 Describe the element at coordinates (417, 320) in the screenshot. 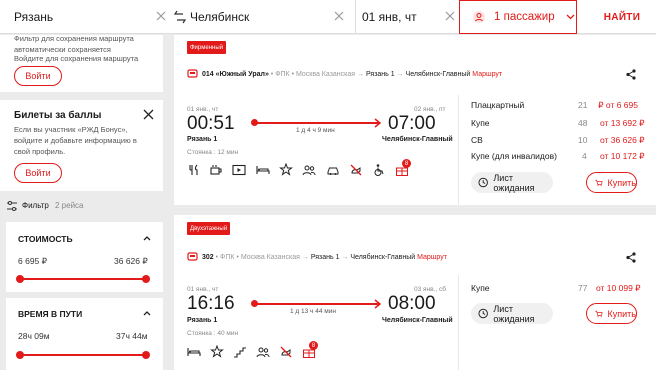

I see `to-station: Челябинск-Главный` at that location.